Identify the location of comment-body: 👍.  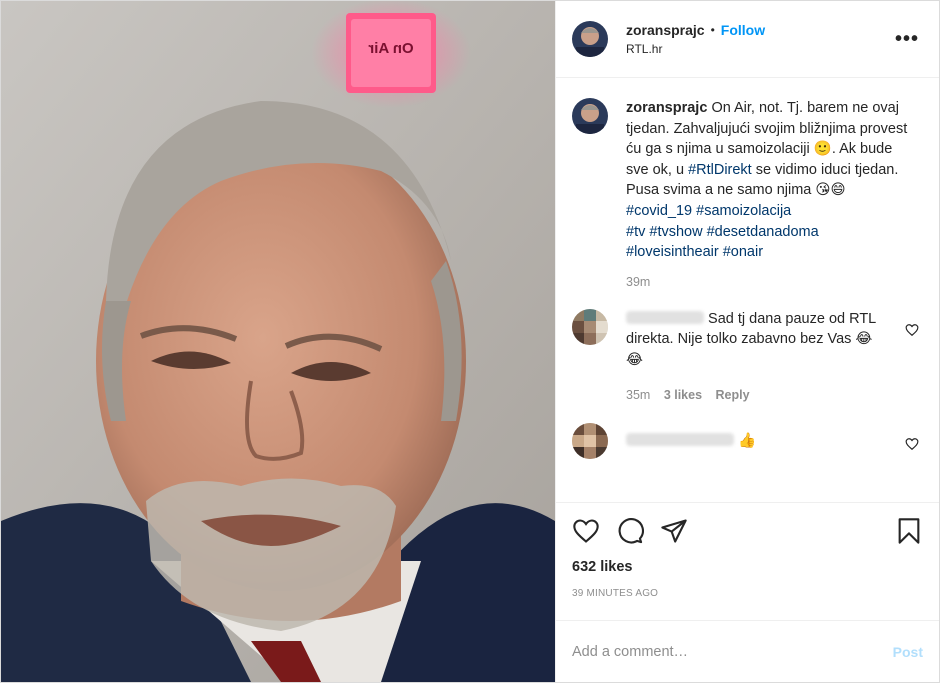
(751, 441).